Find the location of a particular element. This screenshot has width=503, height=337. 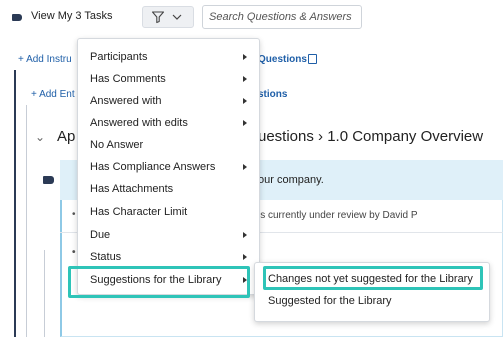

menu-item-label: Status is located at coordinates (106, 257).